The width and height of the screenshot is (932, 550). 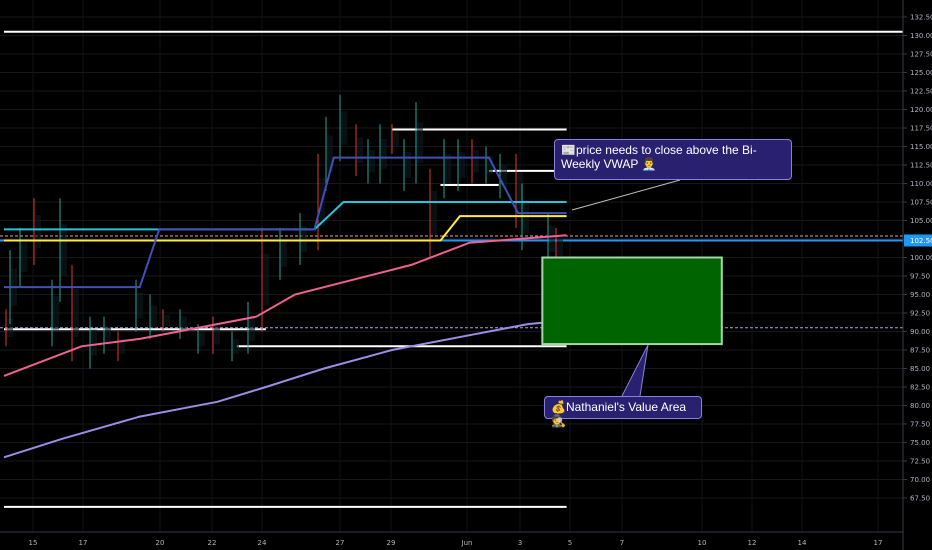 I want to click on x-tick-label: Jun, so click(x=467, y=543).